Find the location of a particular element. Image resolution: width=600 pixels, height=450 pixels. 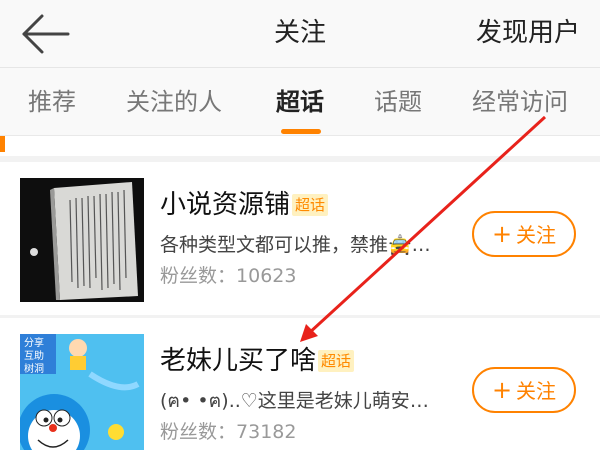

thumb-text-3: 树洞 is located at coordinates (34, 368).